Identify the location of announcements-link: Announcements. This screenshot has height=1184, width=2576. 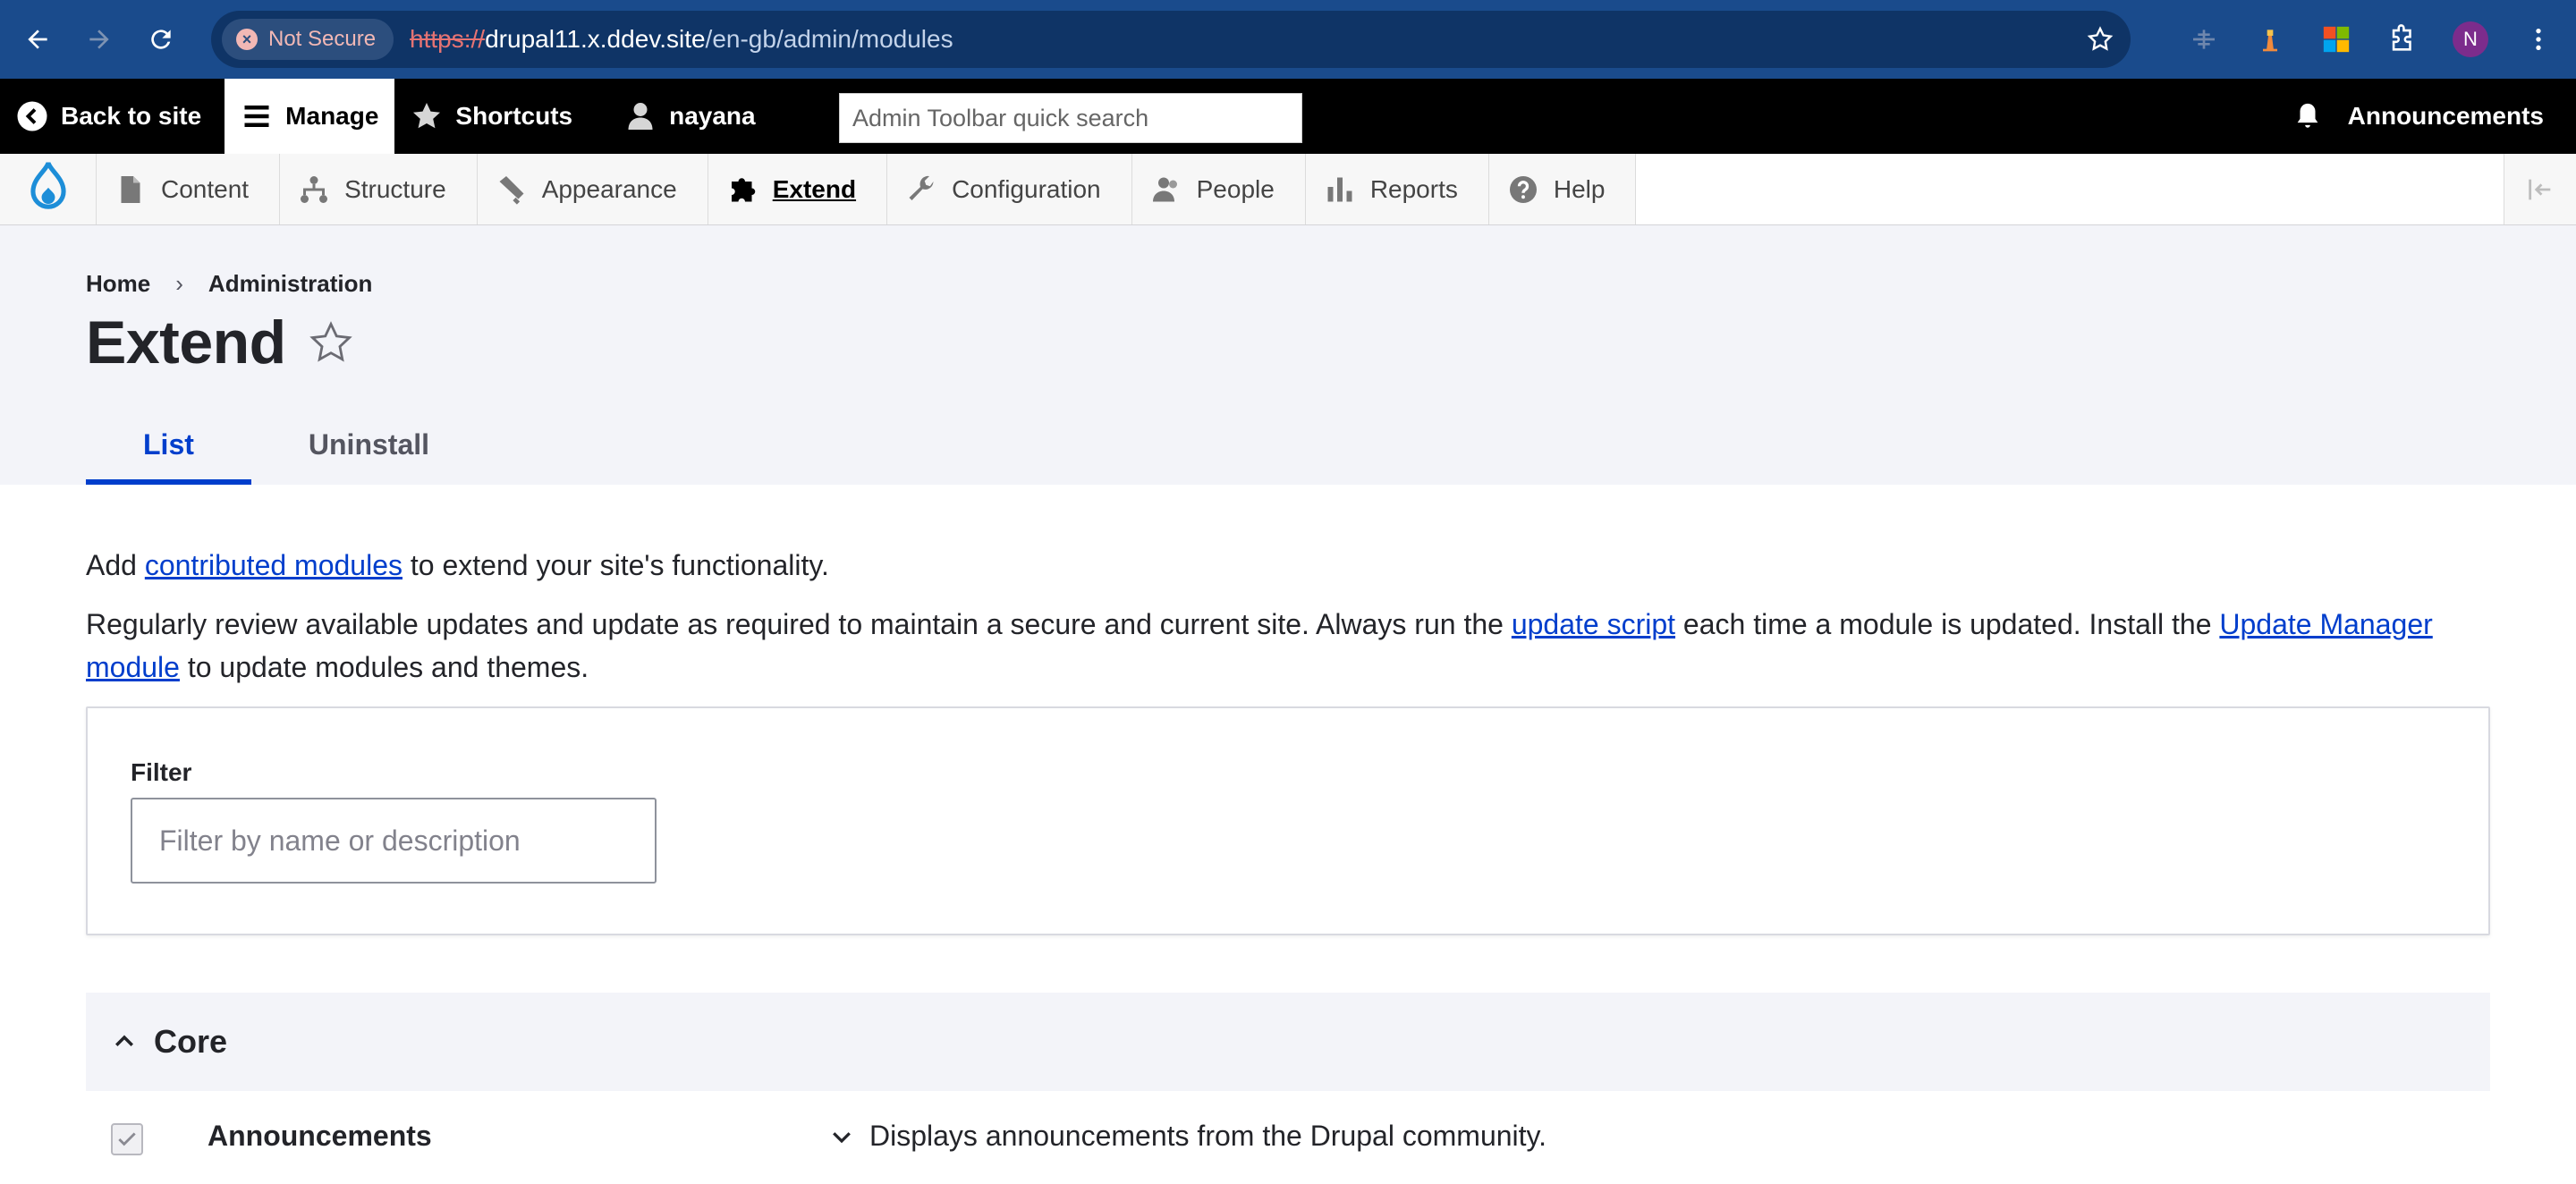
(2434, 116).